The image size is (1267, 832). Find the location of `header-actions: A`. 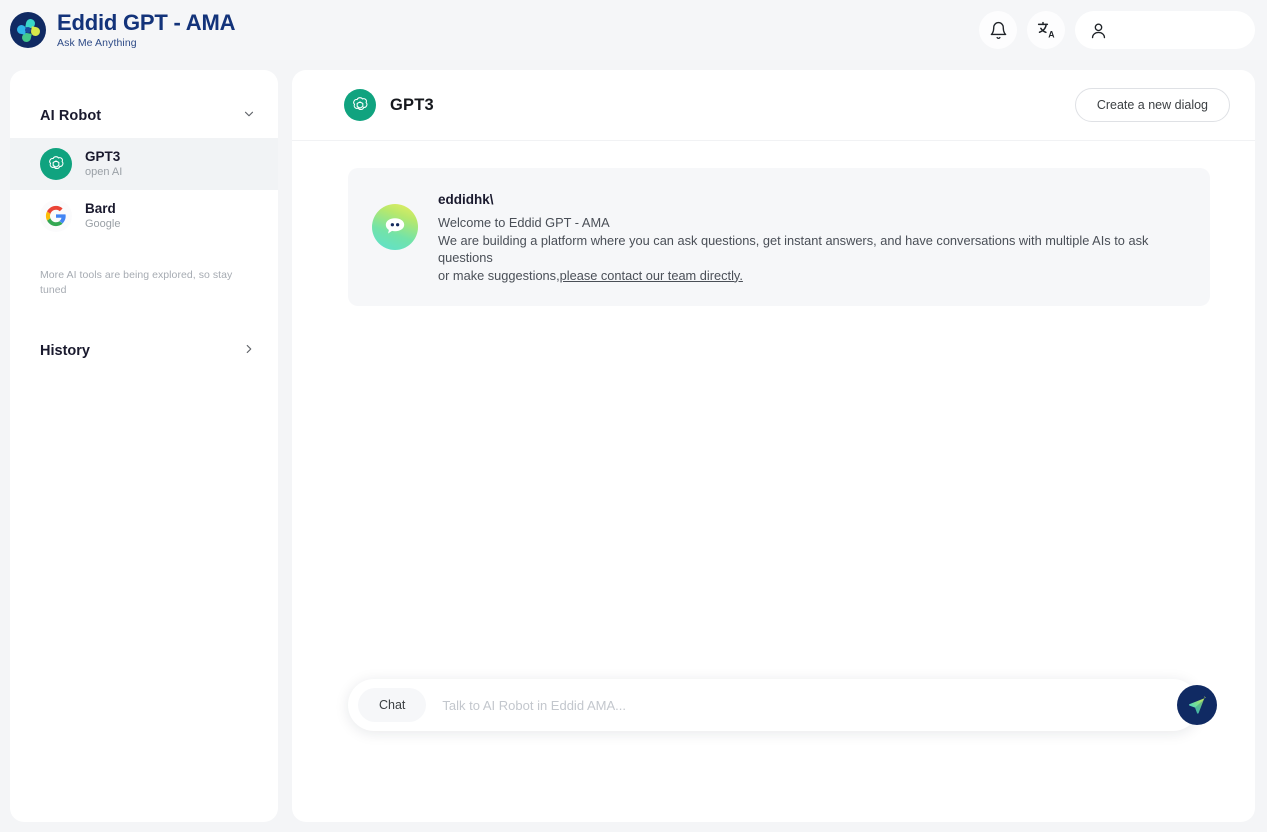

header-actions: A is located at coordinates (1117, 30).